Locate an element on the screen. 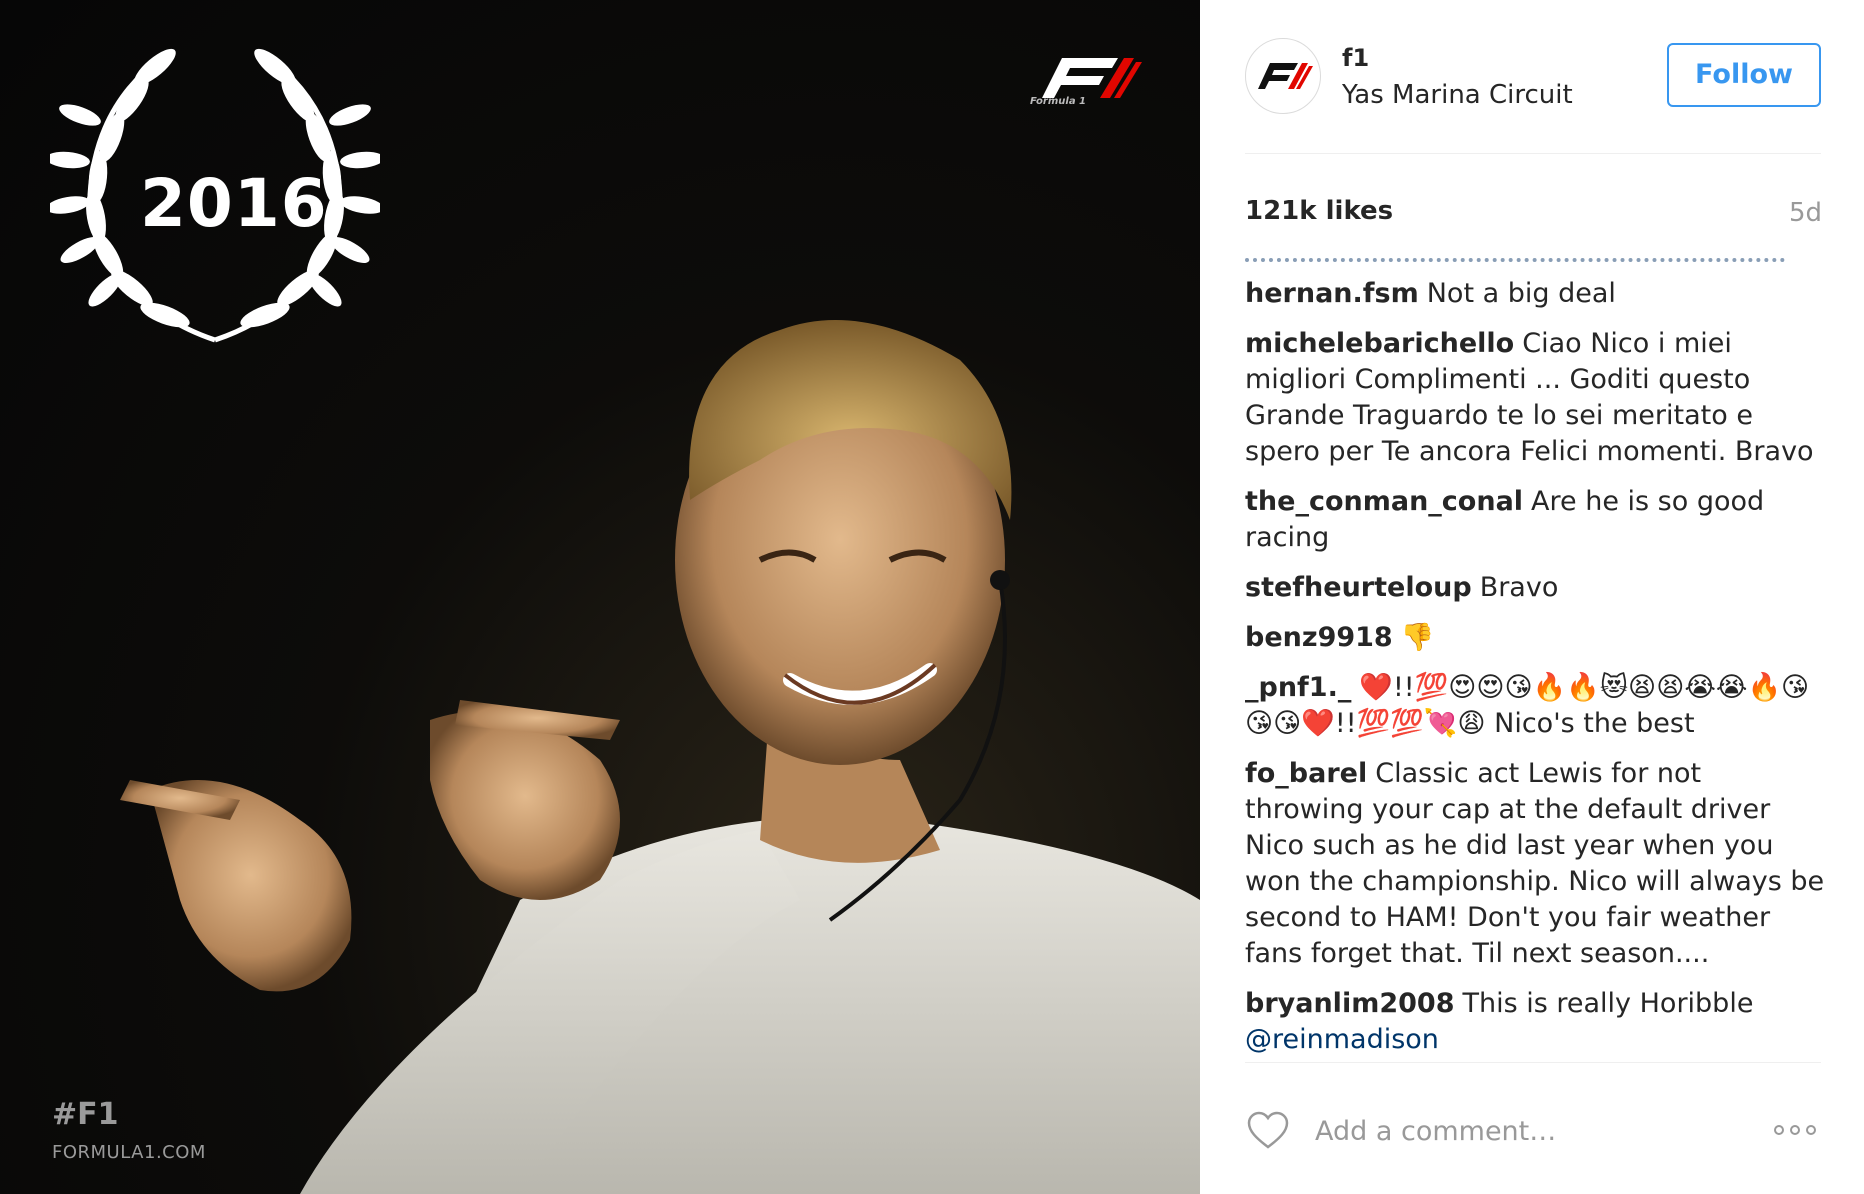 The image size is (1864, 1194). comment-item: stefheurteloup Bravo is located at coordinates (1535, 588).